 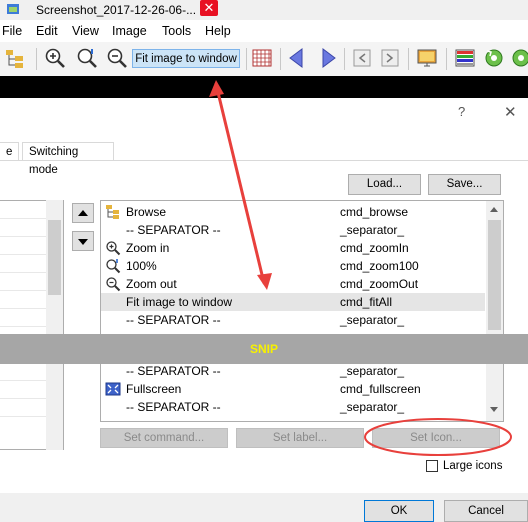 I want to click on tab-switching-mode: Switching mode, so click(x=68, y=159).